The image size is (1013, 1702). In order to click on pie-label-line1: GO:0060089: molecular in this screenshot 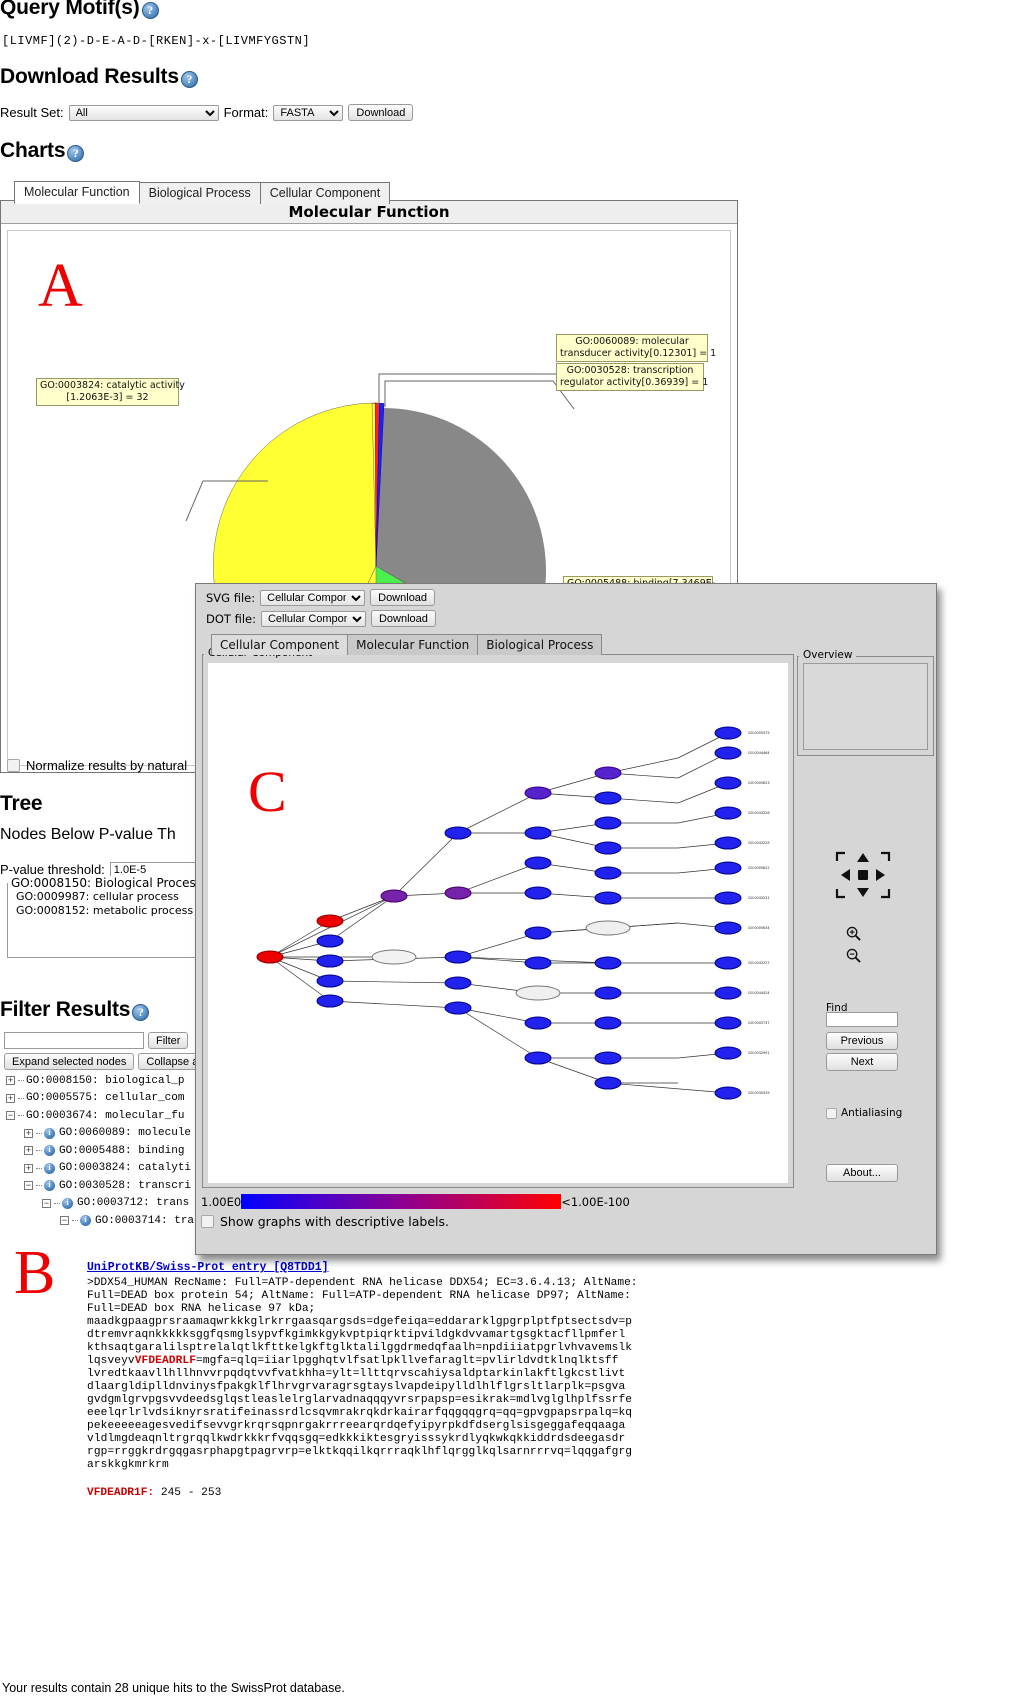, I will do `click(632, 341)`.